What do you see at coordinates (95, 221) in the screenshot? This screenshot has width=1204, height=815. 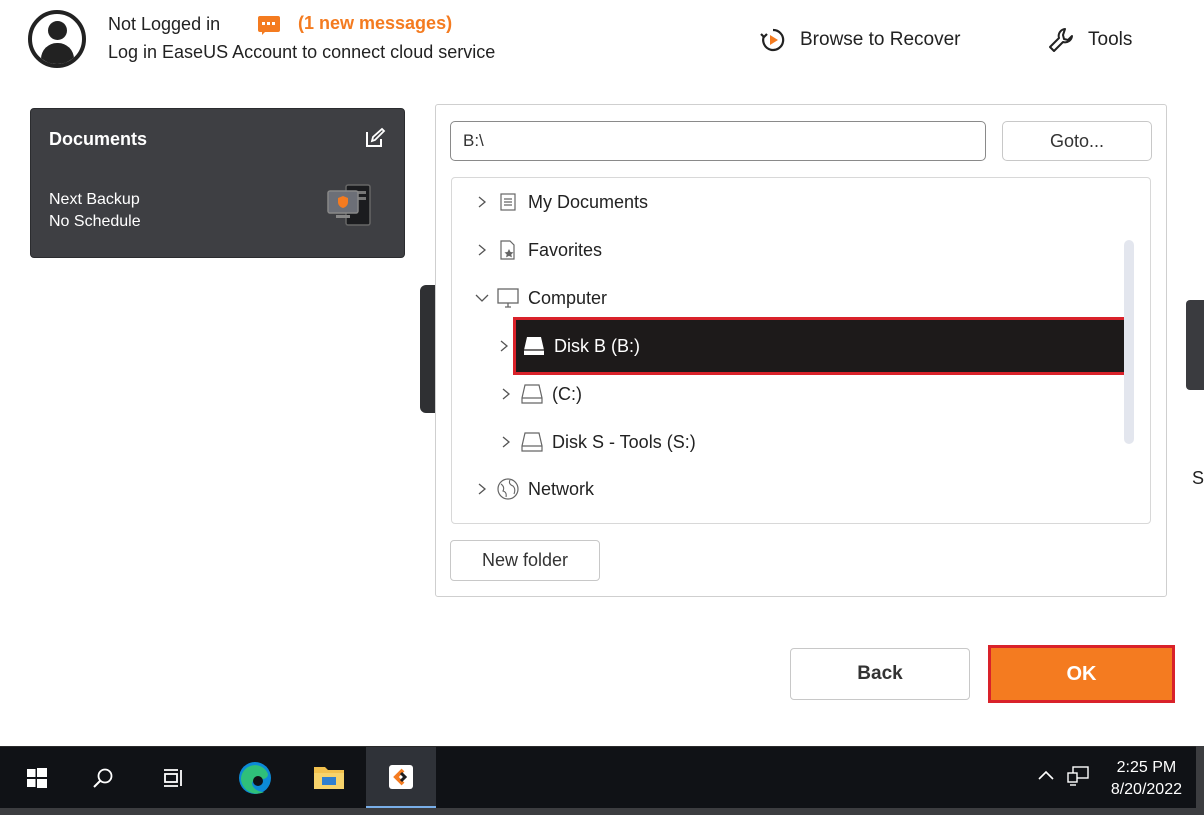 I see `schedule-value: No Schedule` at bounding box center [95, 221].